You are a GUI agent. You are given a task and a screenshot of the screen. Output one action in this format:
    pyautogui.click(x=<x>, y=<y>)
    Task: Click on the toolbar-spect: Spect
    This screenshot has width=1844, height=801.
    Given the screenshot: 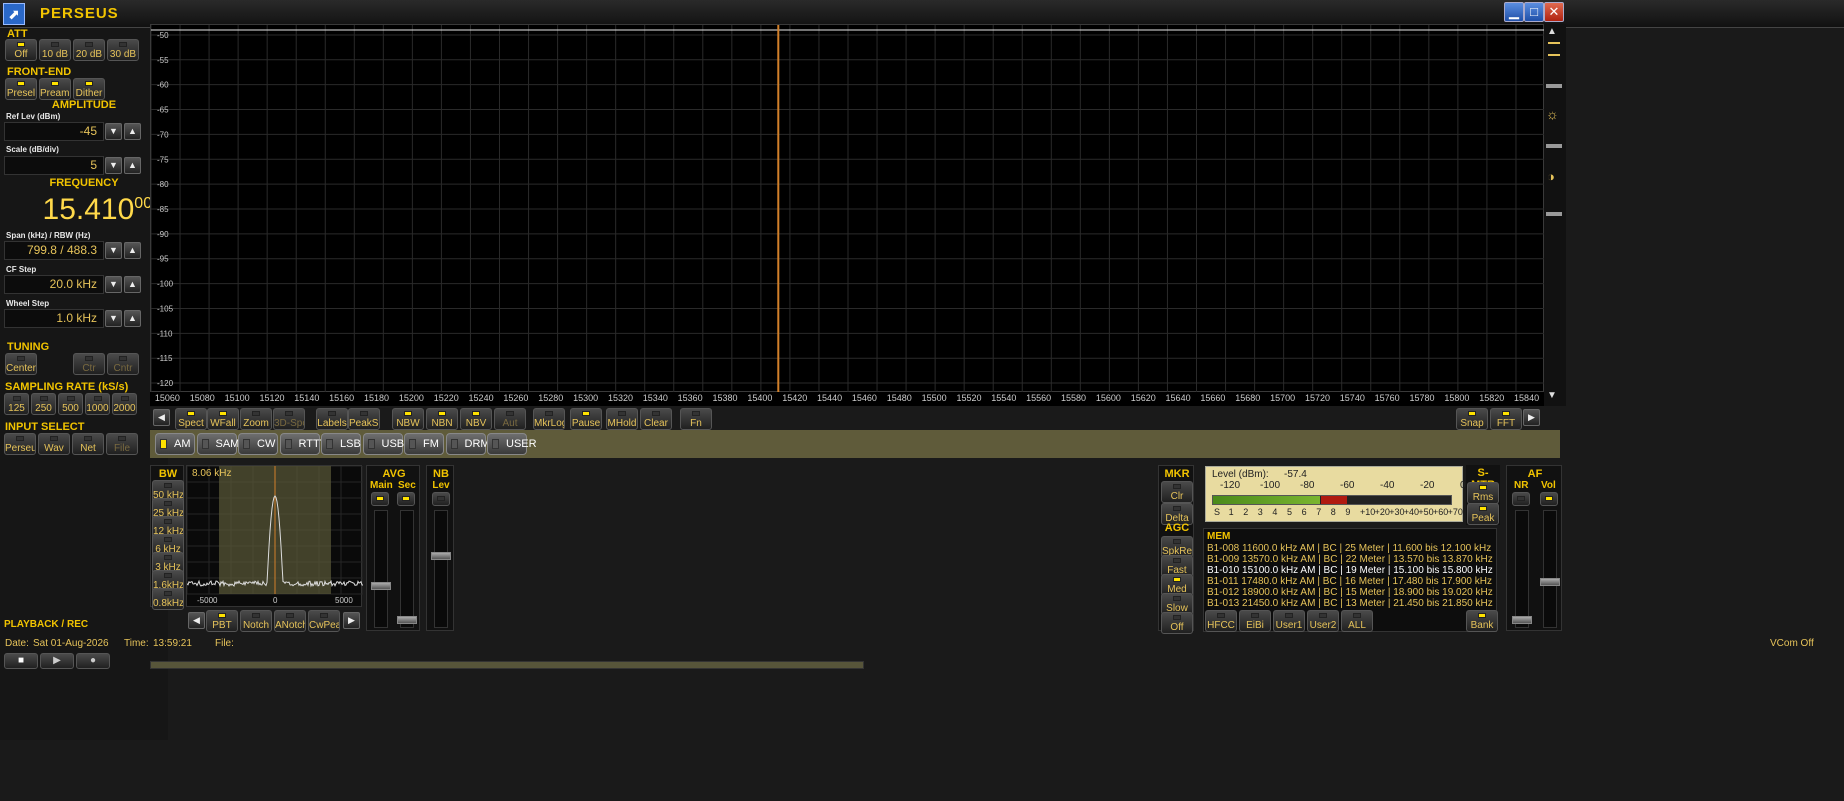 What is the action you would take?
    pyautogui.click(x=191, y=419)
    